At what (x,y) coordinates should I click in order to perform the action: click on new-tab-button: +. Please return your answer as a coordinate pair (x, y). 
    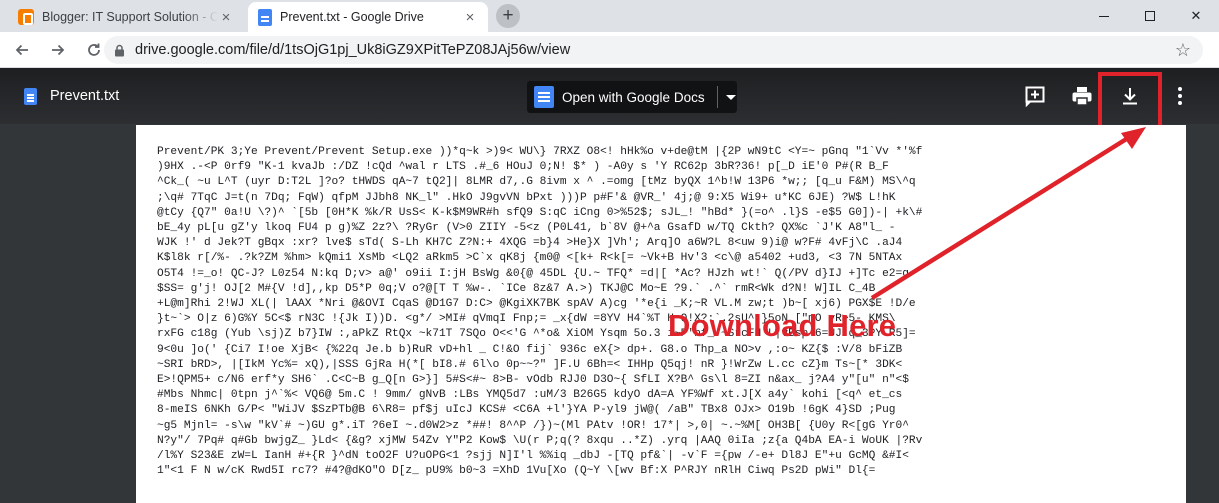
    Looking at the image, I should click on (508, 16).